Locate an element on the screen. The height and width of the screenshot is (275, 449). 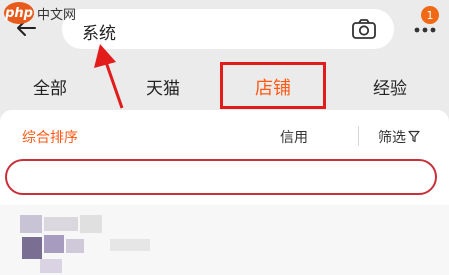
filter-button: 筛选 is located at coordinates (399, 137).